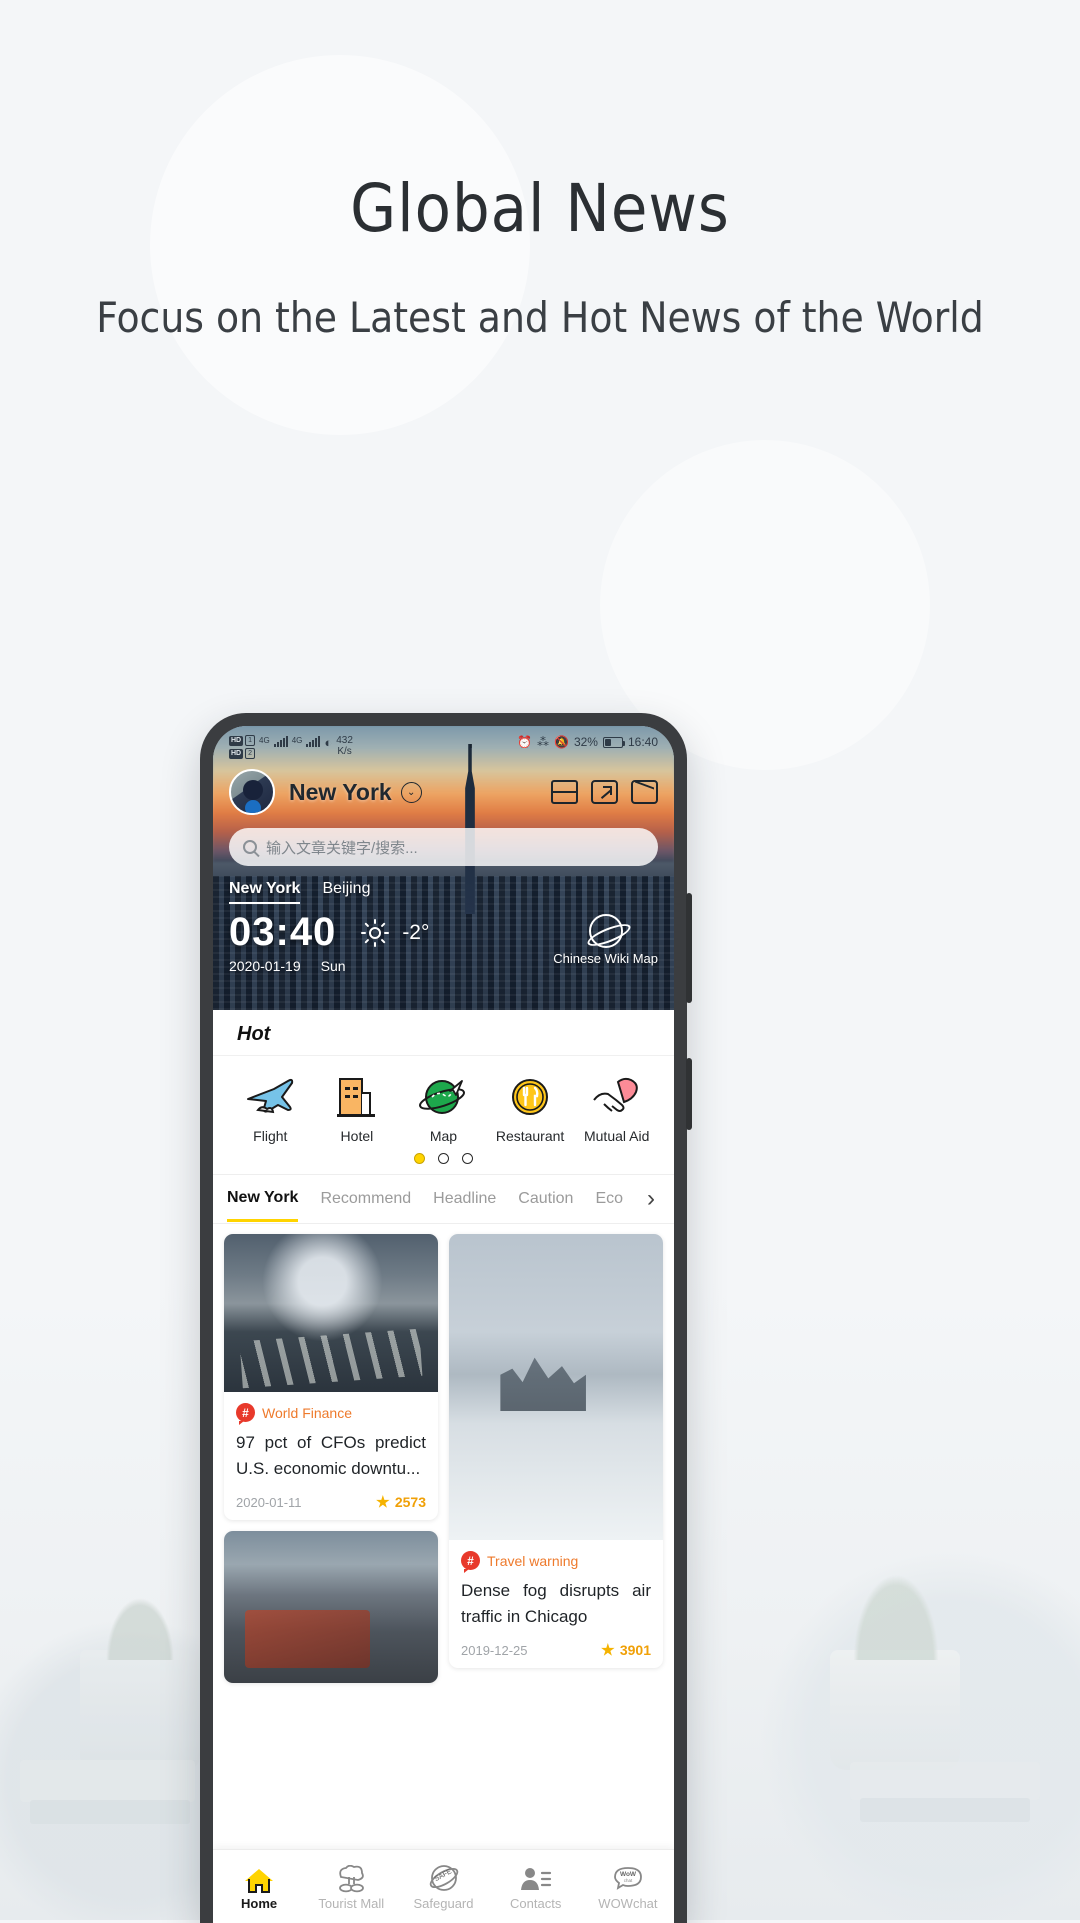 This screenshot has width=1080, height=1923. What do you see at coordinates (542, 742) in the screenshot?
I see `bluetooth-icon: ⁂` at bounding box center [542, 742].